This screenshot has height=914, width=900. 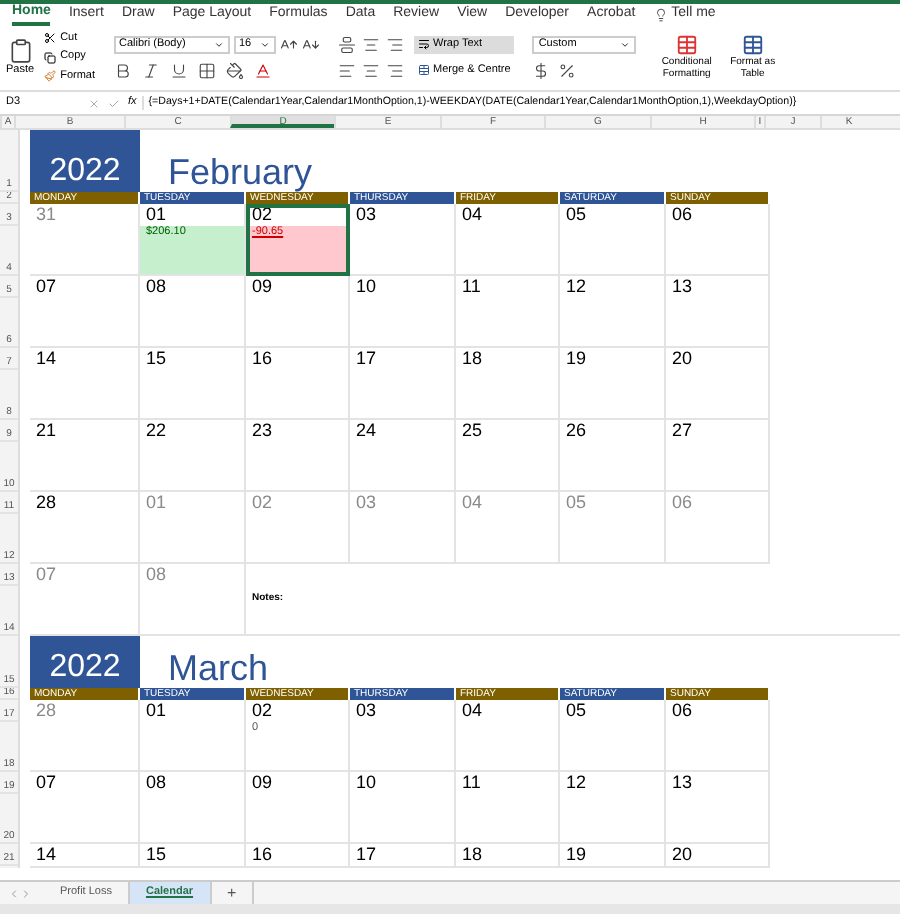 I want to click on day-number: 23, so click(x=262, y=431).